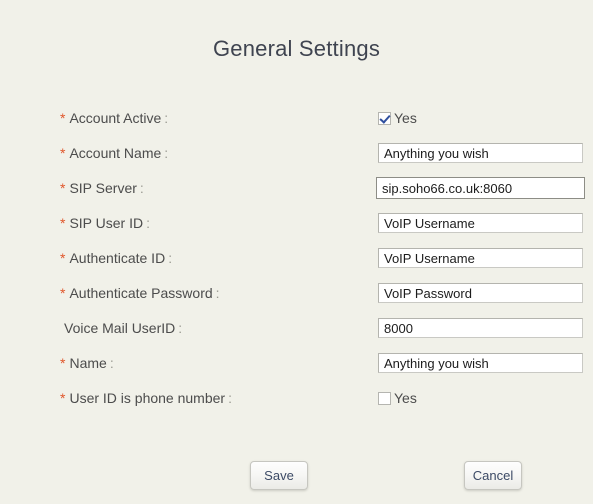 This screenshot has width=593, height=504. I want to click on label-user-id-is-phone-number: * User ID is phone number:, so click(146, 398).